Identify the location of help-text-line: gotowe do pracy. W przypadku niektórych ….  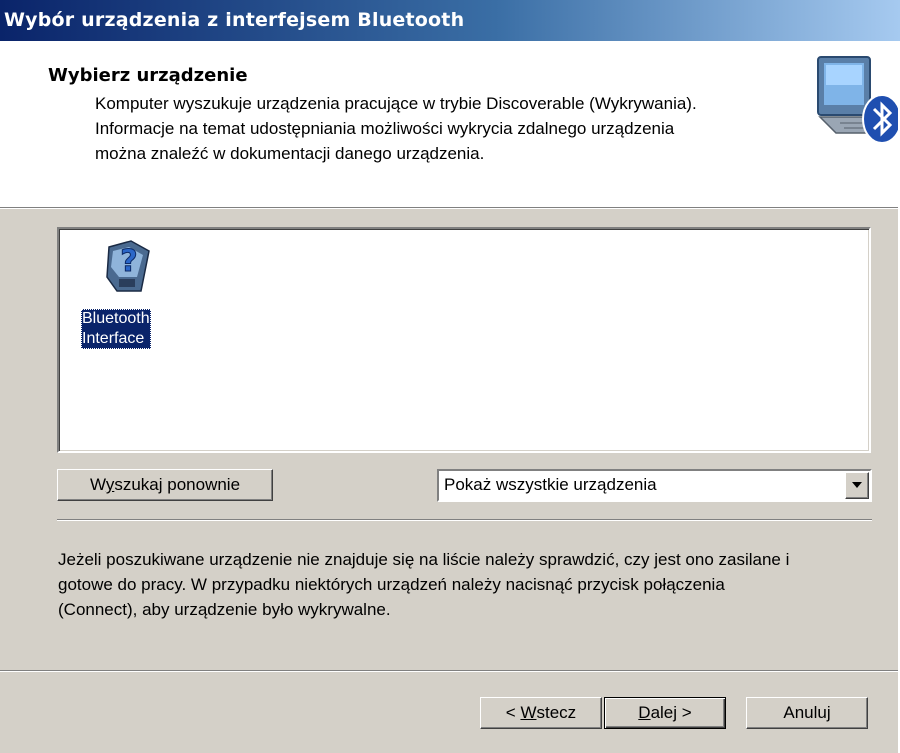
(391, 584).